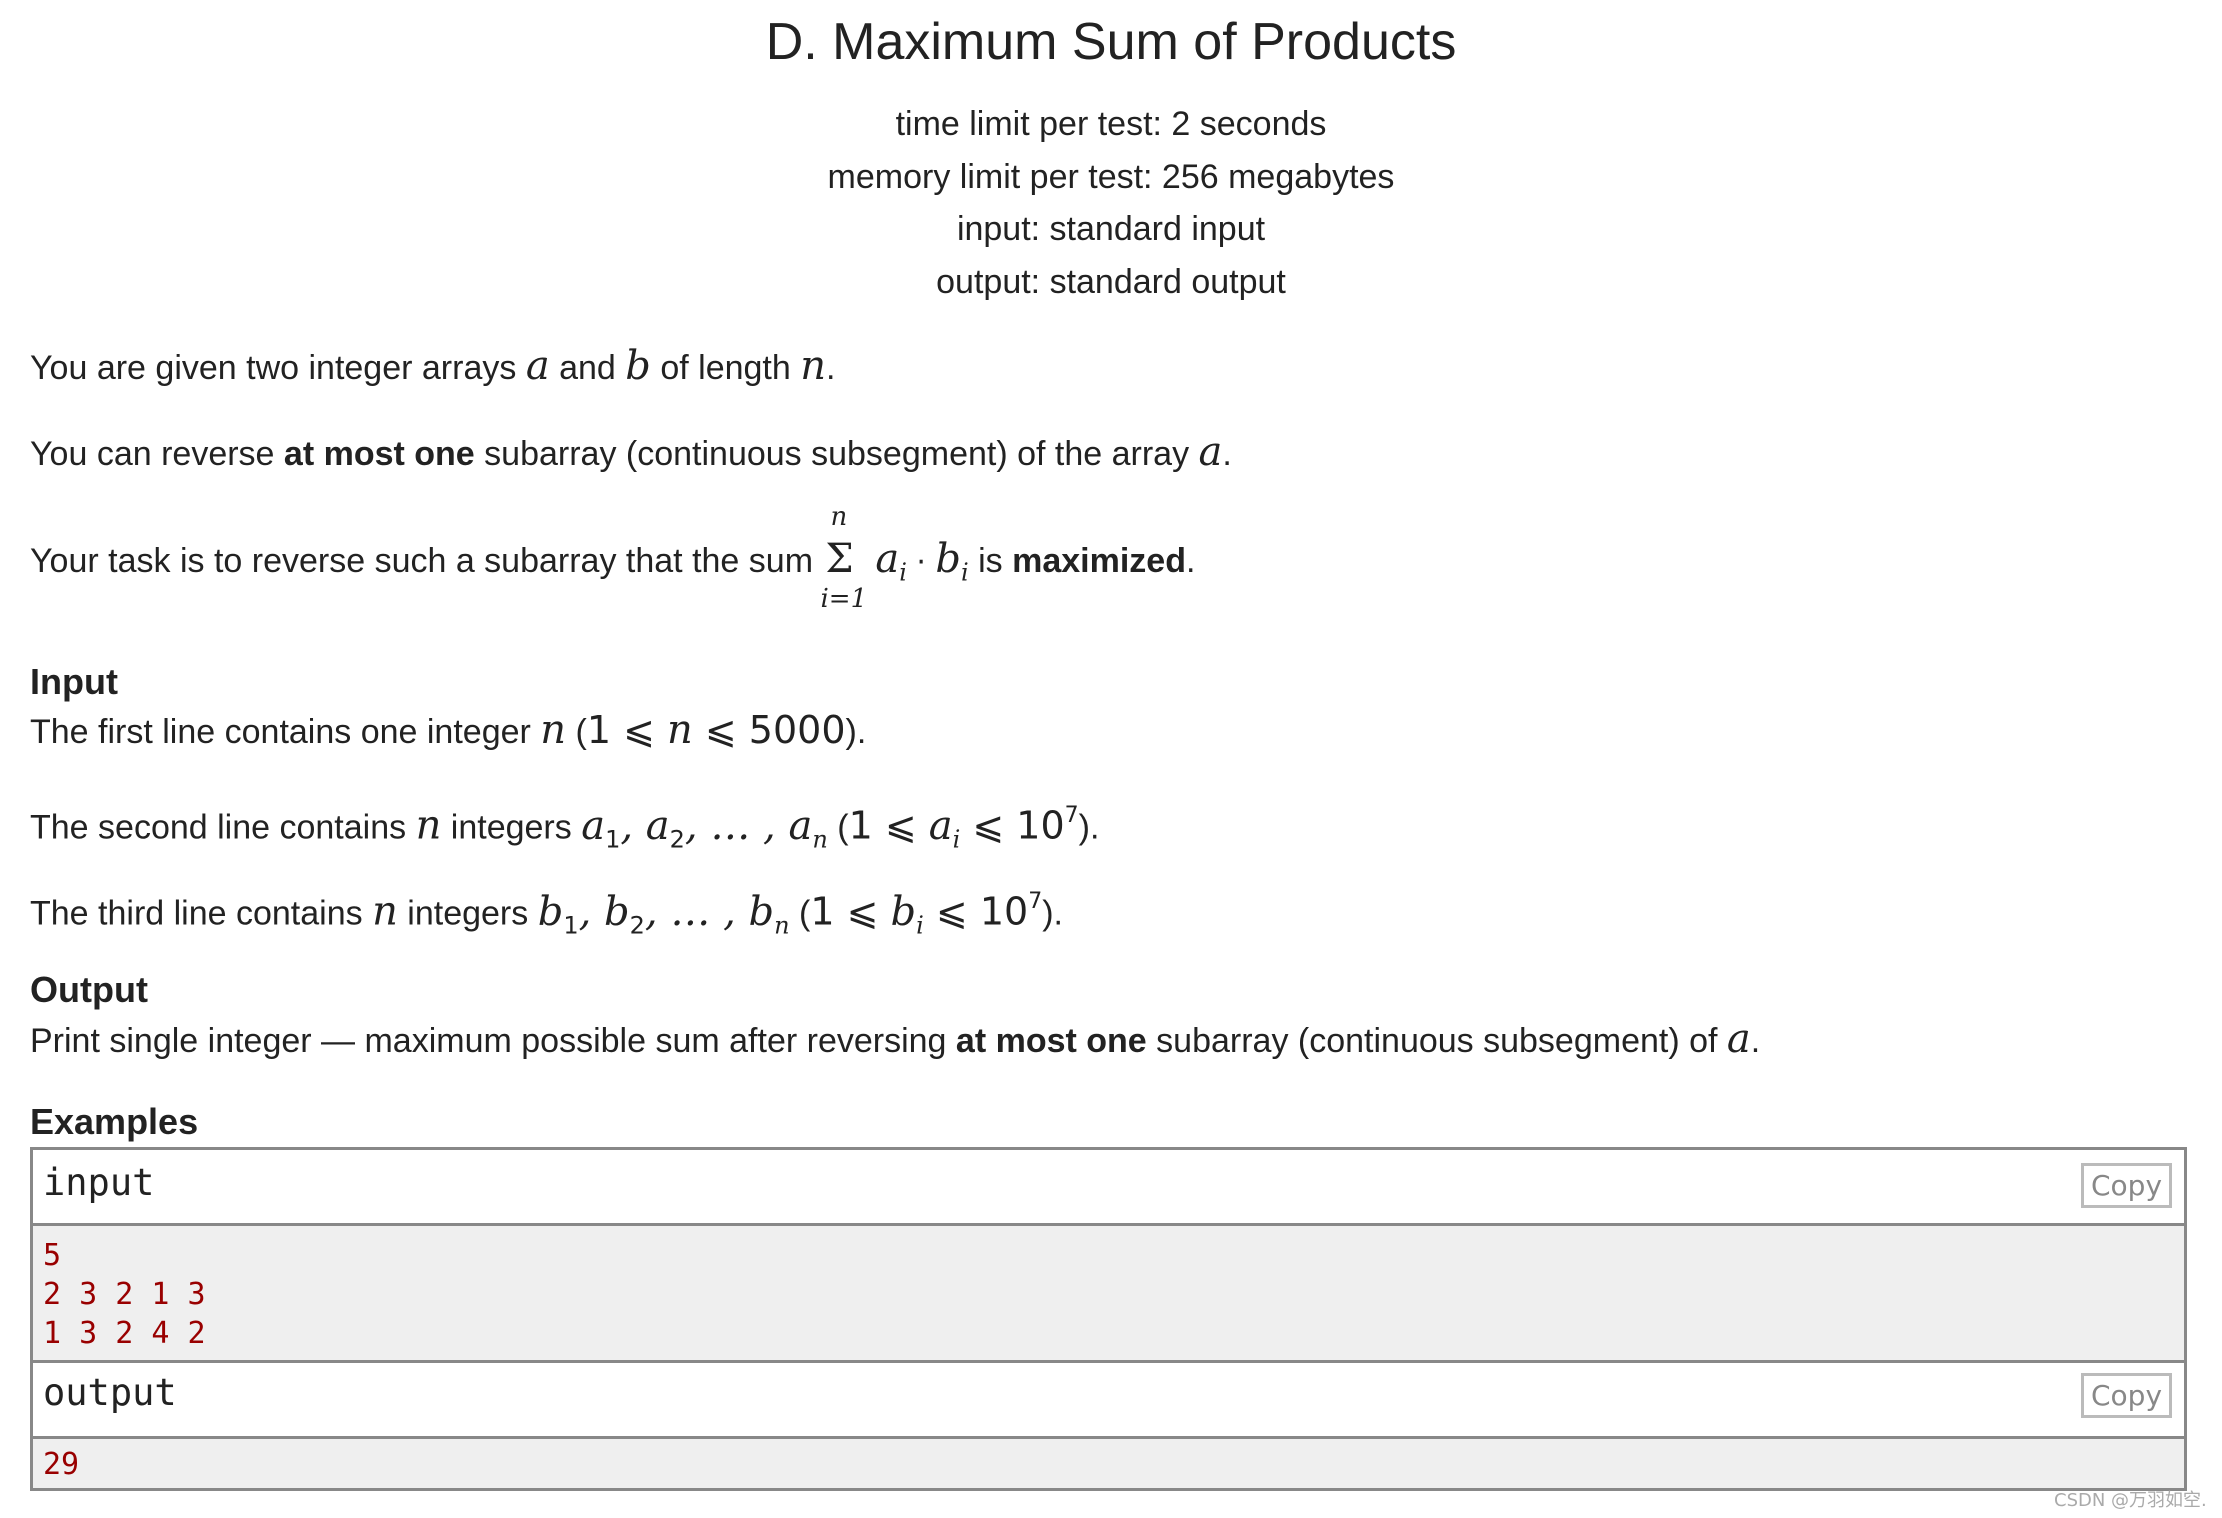 The height and width of the screenshot is (1518, 2222). I want to click on watermark: CSDN @万羽如空., so click(2130, 1500).